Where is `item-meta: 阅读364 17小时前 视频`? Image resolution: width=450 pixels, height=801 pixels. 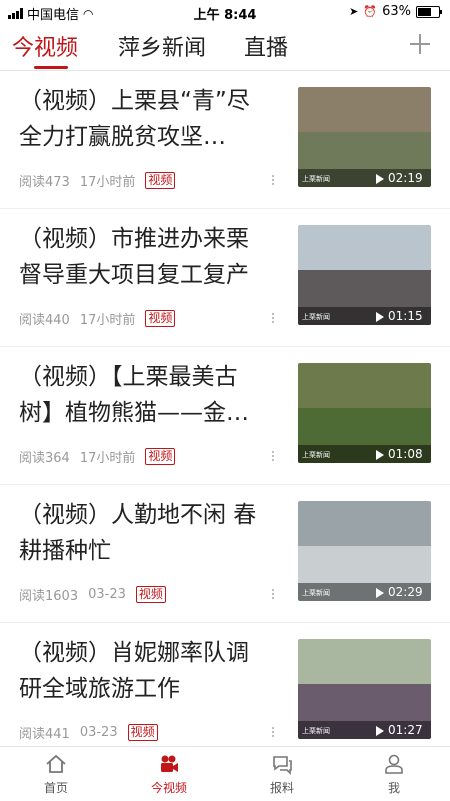
item-meta: 阅读364 17小时前 视频 is located at coordinates (97, 456).